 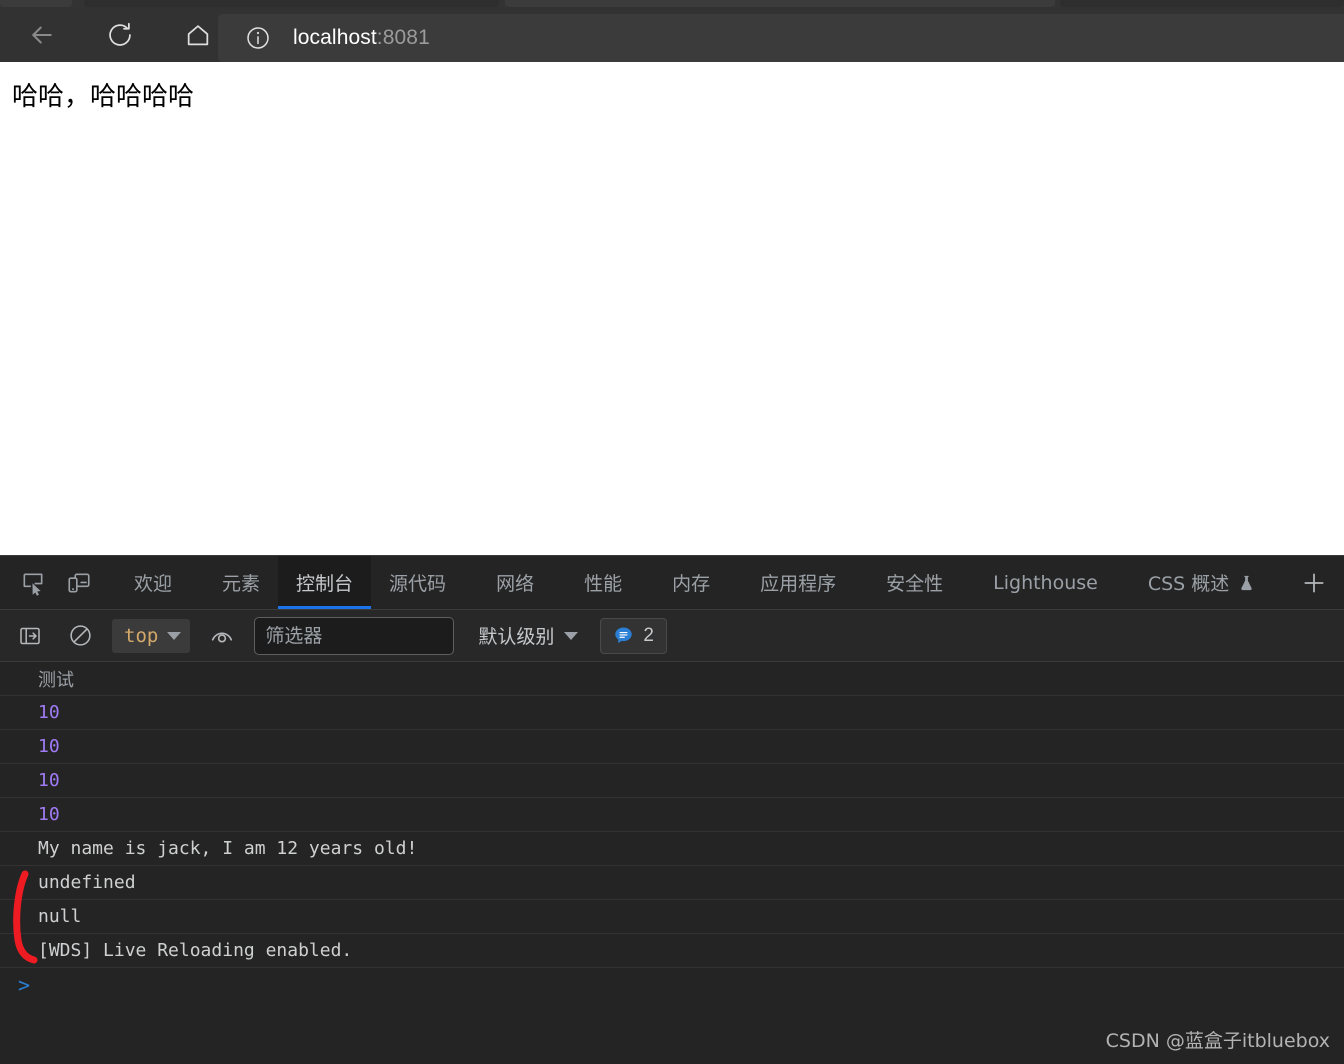 I want to click on console-message-text: 测试, so click(x=56, y=680).